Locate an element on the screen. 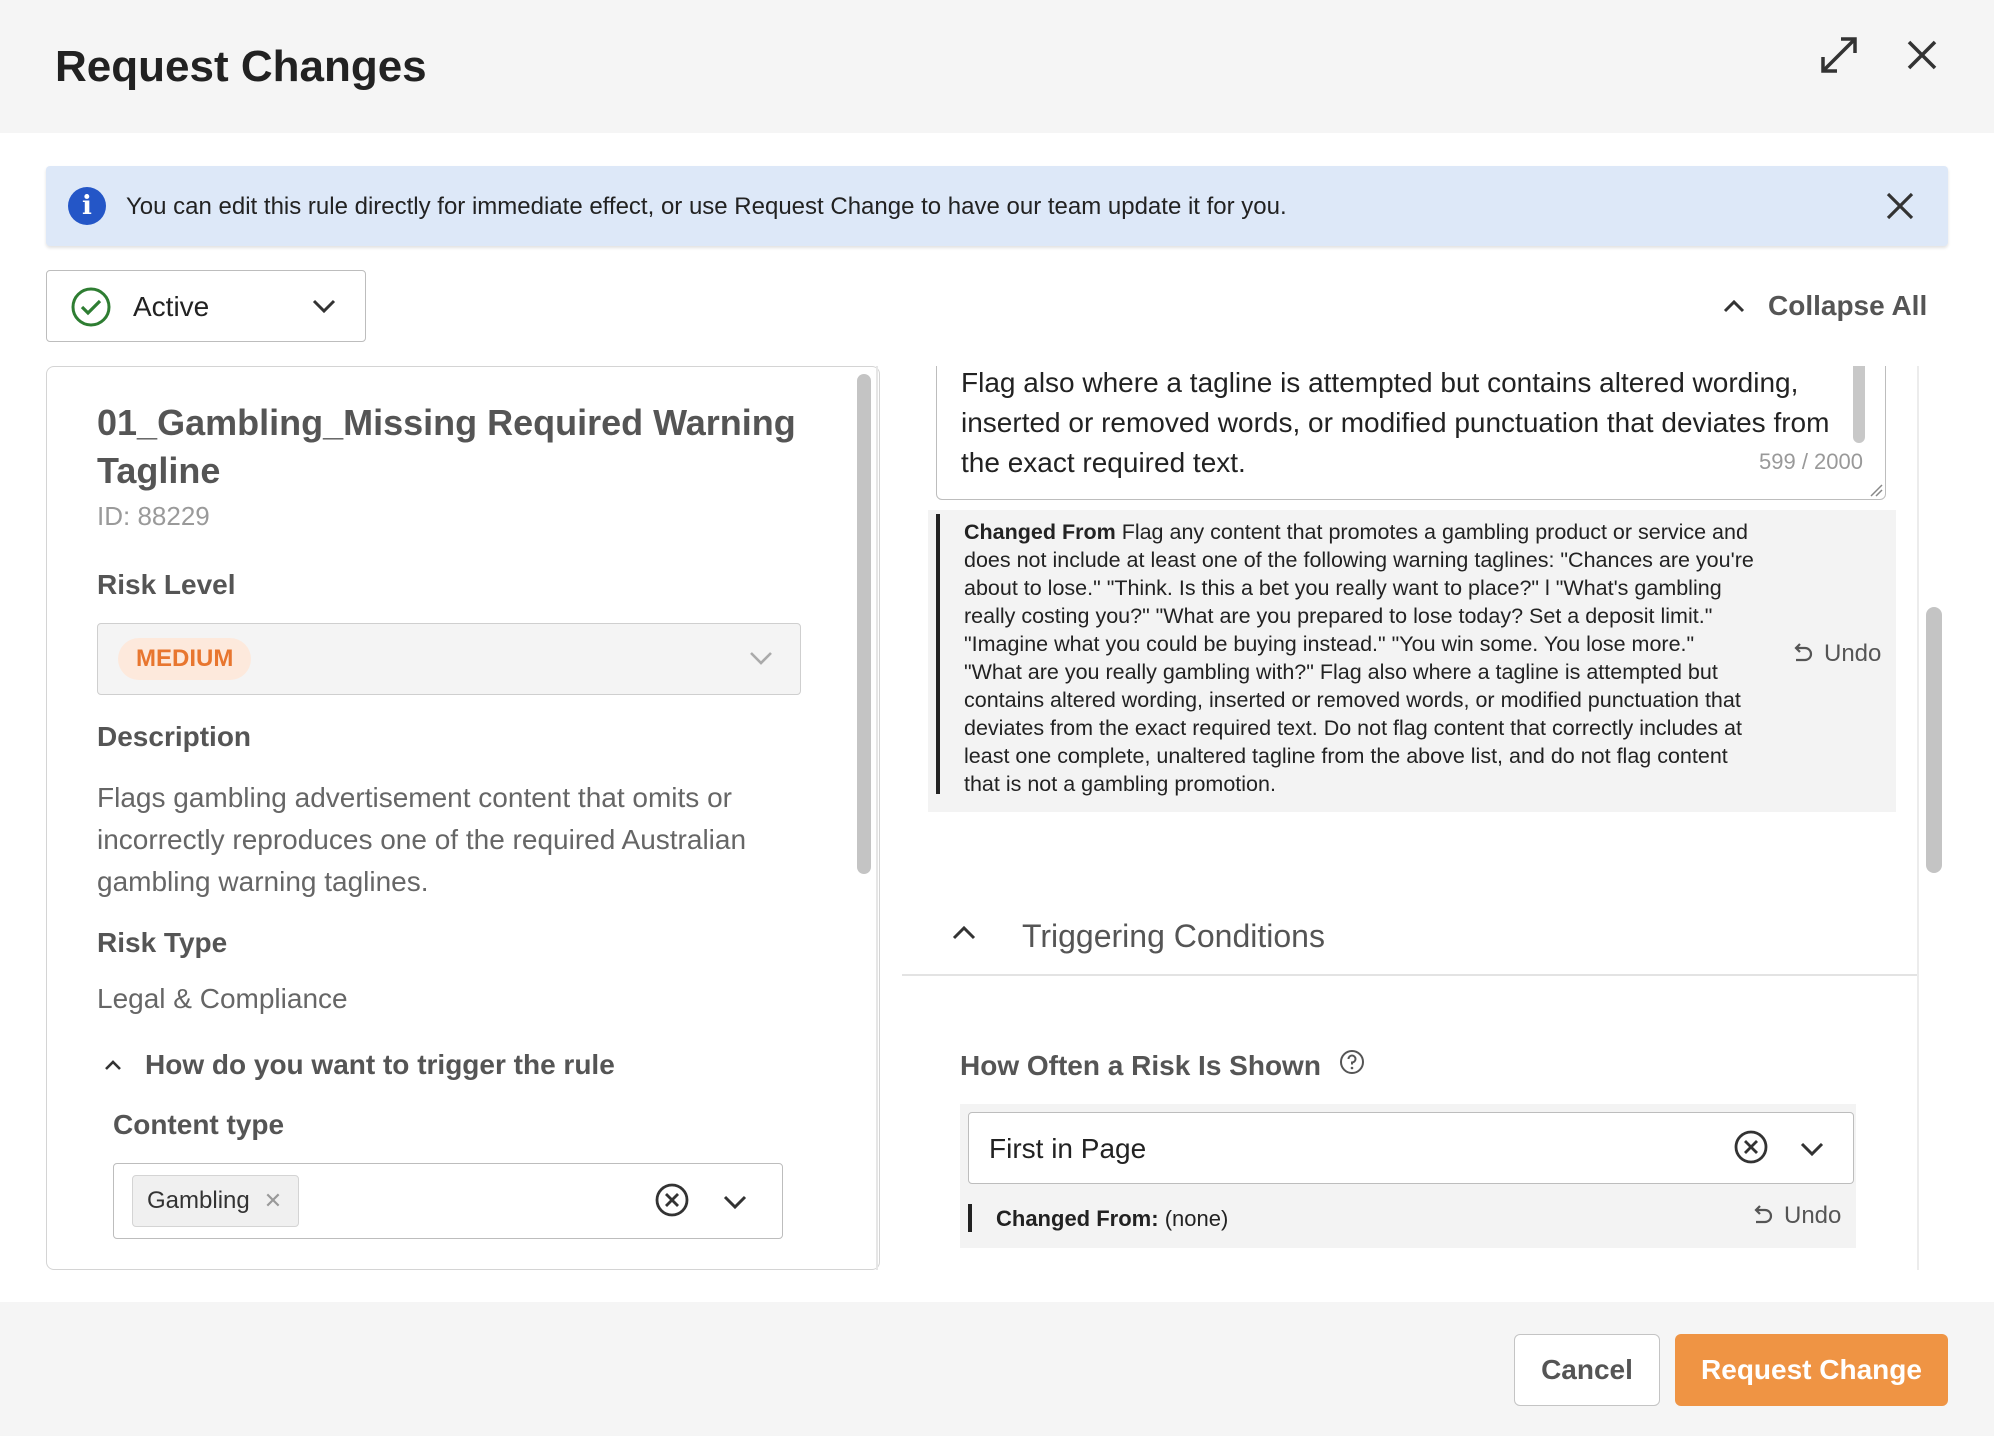 This screenshot has width=1994, height=1436. frequency-field-wrap: First in Page Changed From: (none) Undo is located at coordinates (1408, 1176).